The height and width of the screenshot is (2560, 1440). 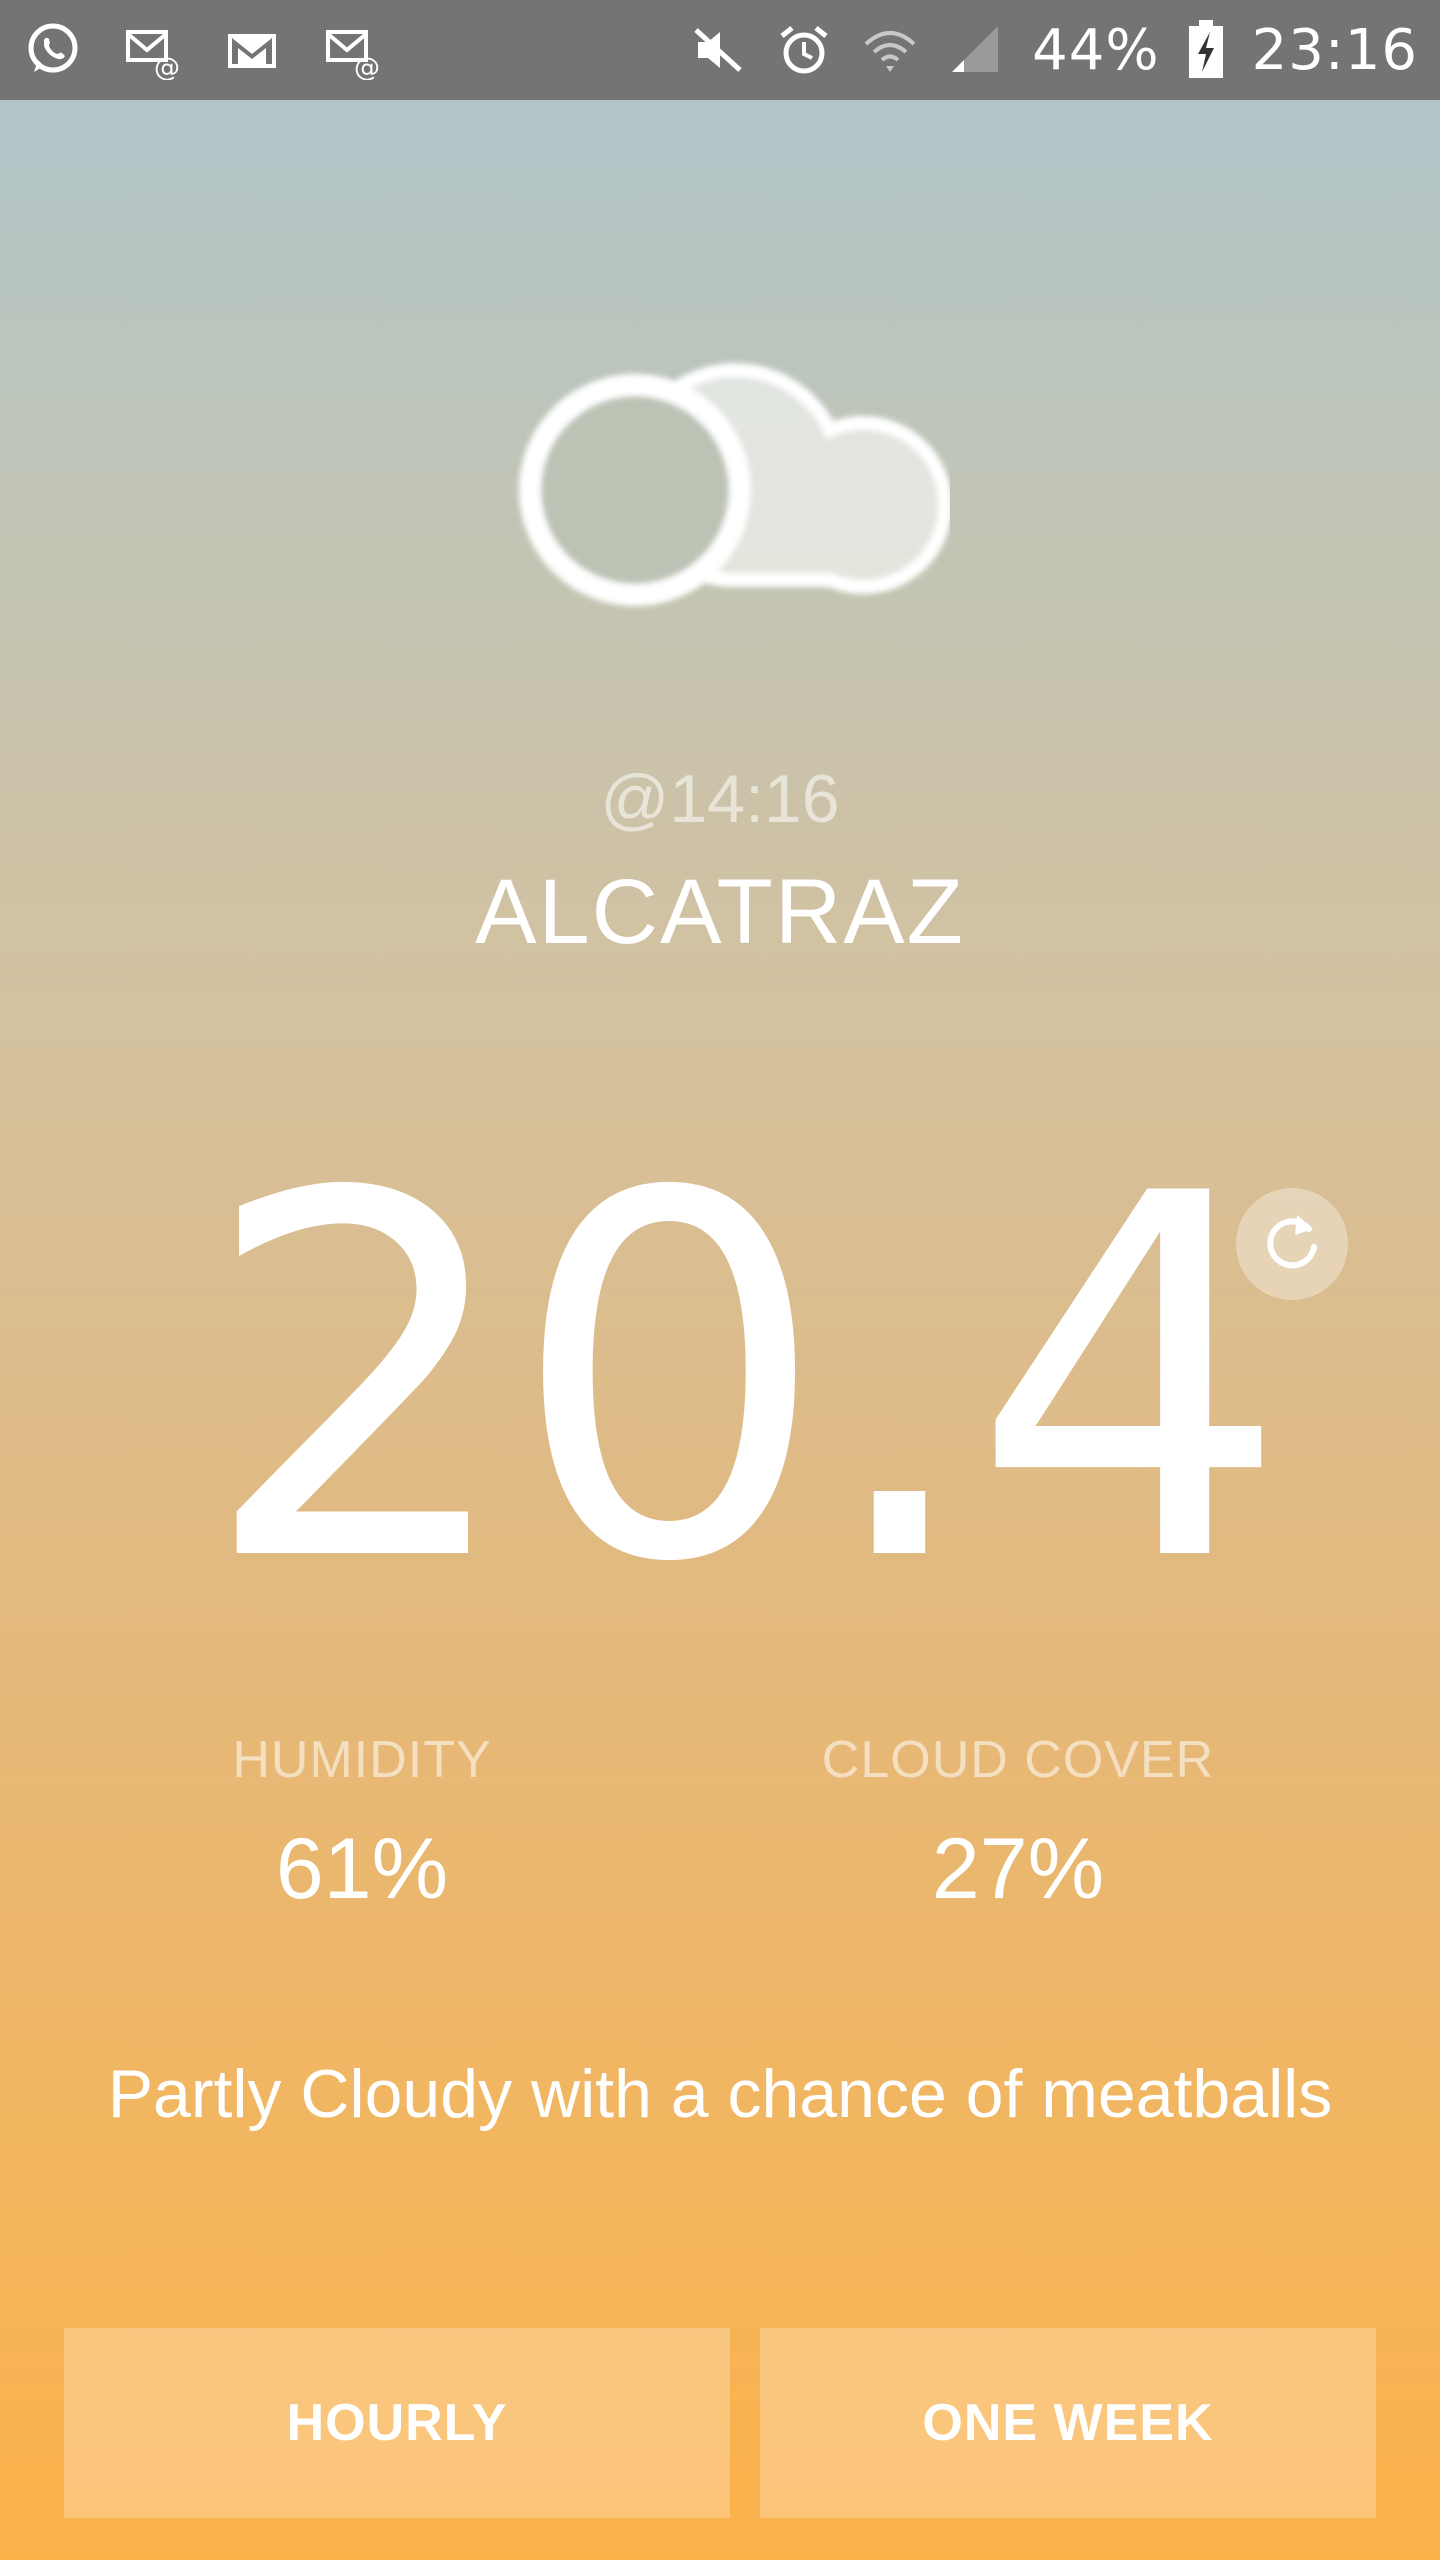 I want to click on weather-summary: Partly Cloudy with a chance of meatballs, so click(x=720, y=2094).